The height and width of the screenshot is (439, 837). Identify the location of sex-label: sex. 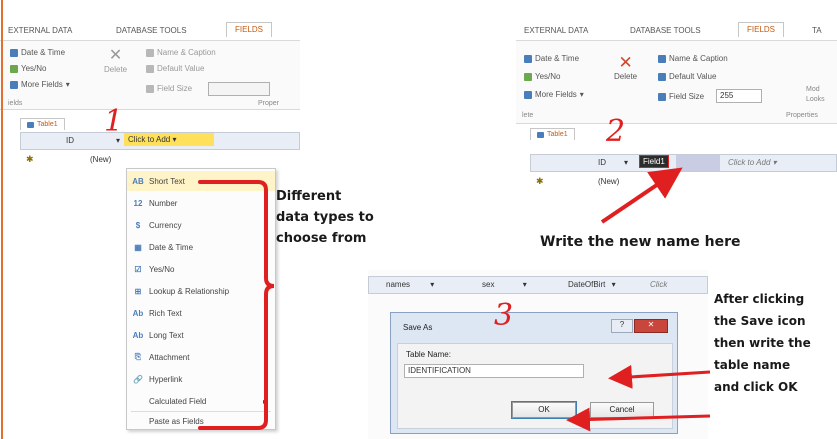
(488, 284).